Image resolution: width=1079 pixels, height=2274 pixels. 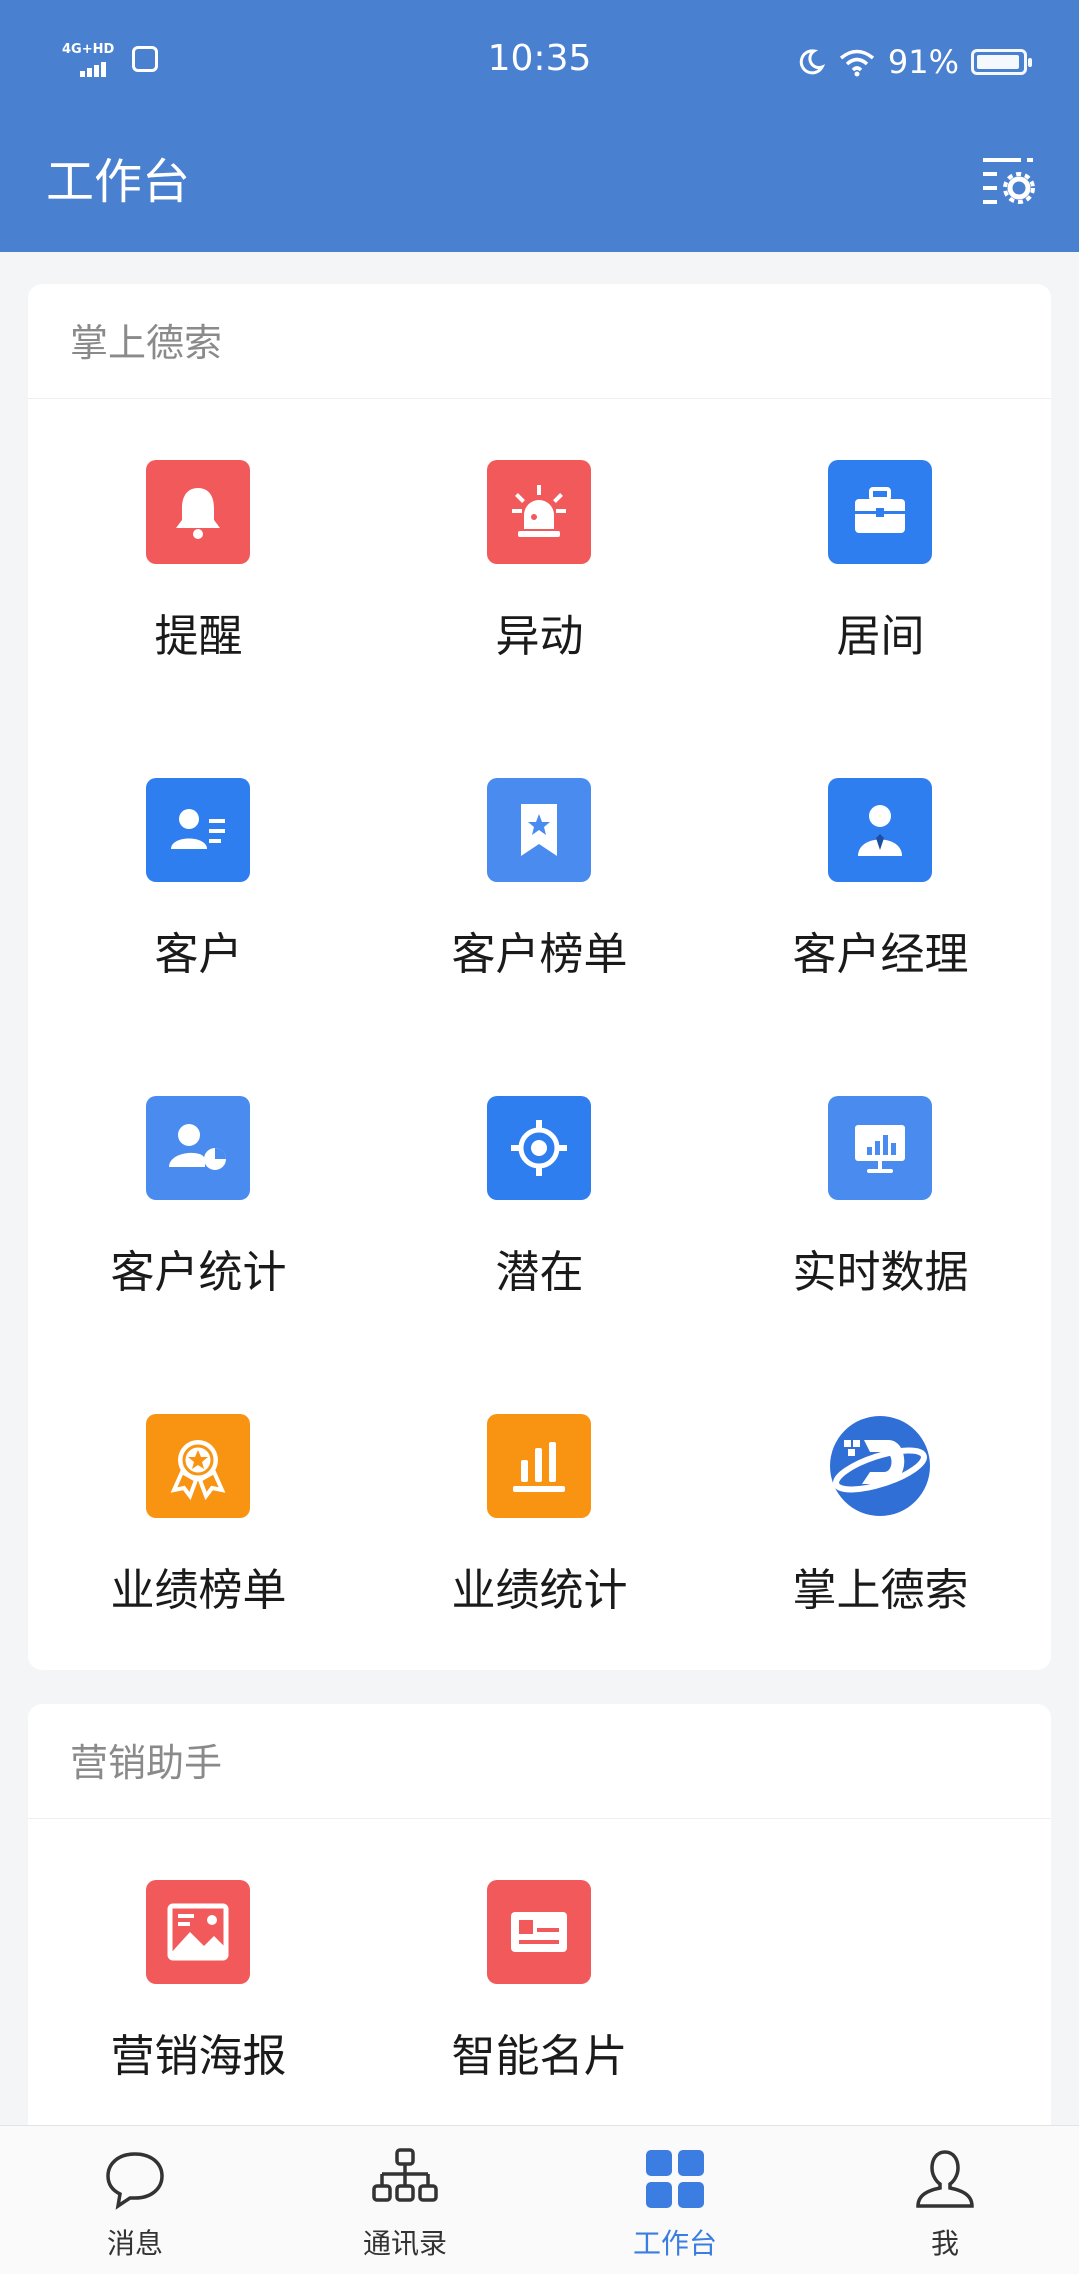 What do you see at coordinates (880, 1590) in the screenshot?
I see `grid-item-label: 掌上德索` at bounding box center [880, 1590].